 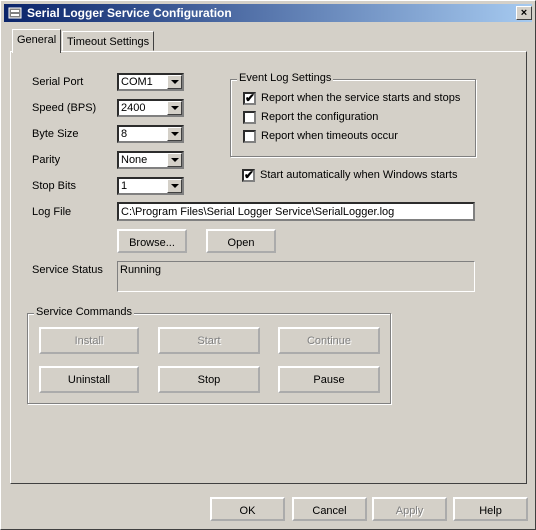 I want to click on speed-value: 2400, so click(x=133, y=108).